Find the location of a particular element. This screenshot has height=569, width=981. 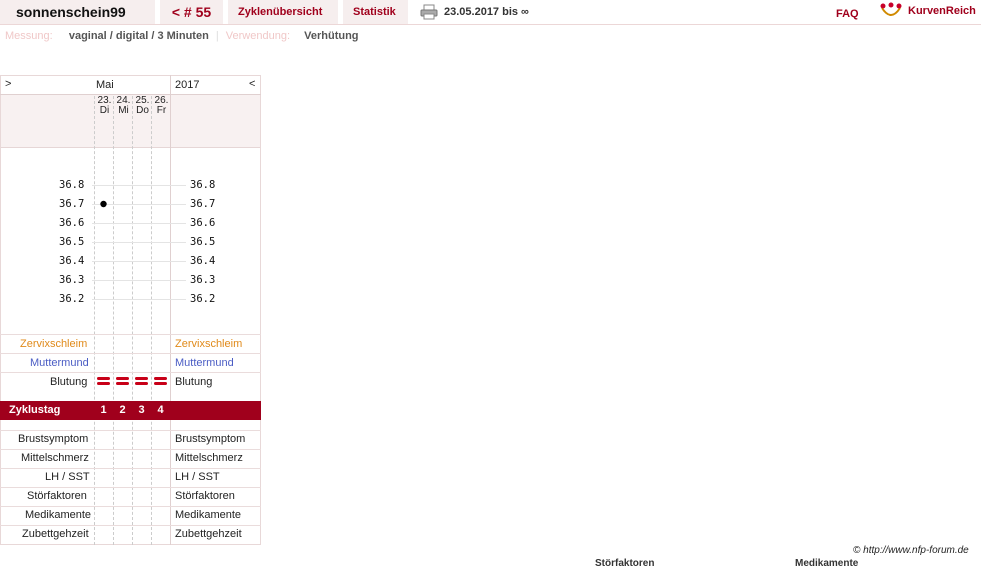

row-label-breast-symptom-right: Brustsymptom is located at coordinates (210, 439).